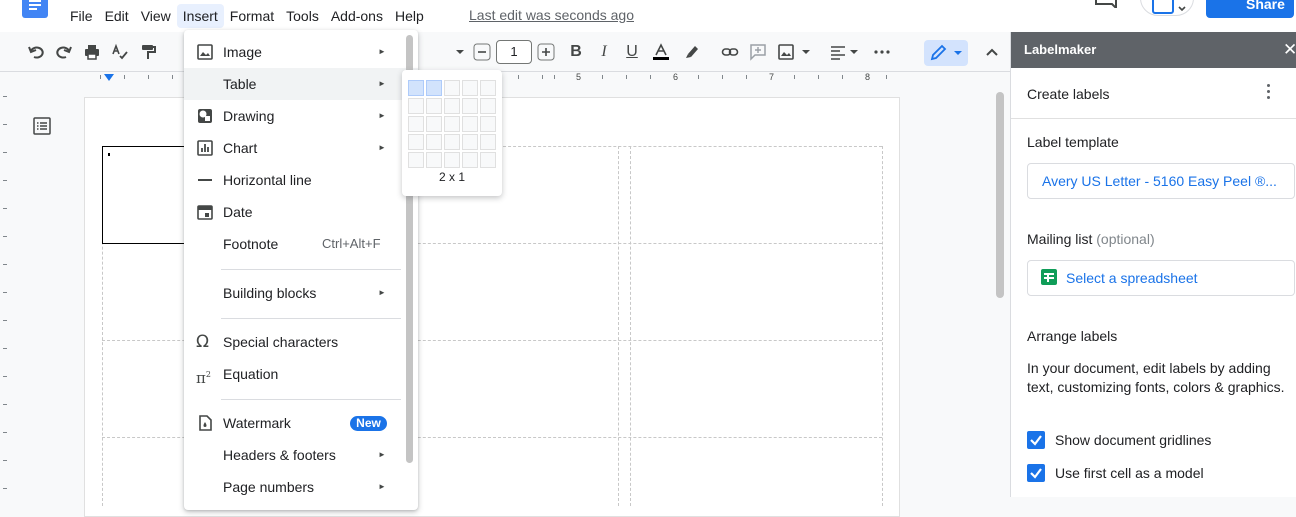 This screenshot has height=517, width=1296. What do you see at coordinates (1106, 4) in the screenshot?
I see `comment-history-icon` at bounding box center [1106, 4].